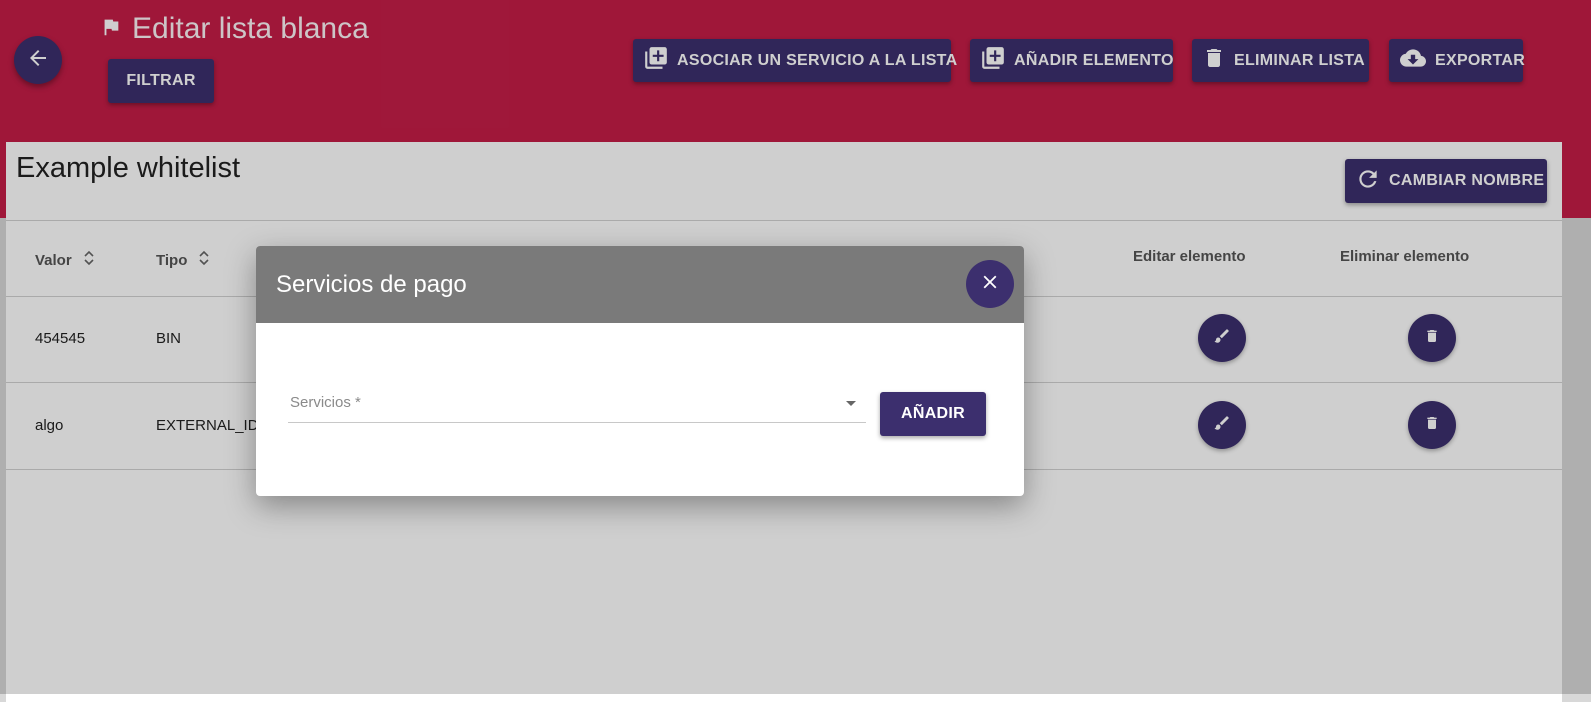 The image size is (1591, 702). Describe the element at coordinates (371, 284) in the screenshot. I see `dialog-title: Servicios de pago` at that location.